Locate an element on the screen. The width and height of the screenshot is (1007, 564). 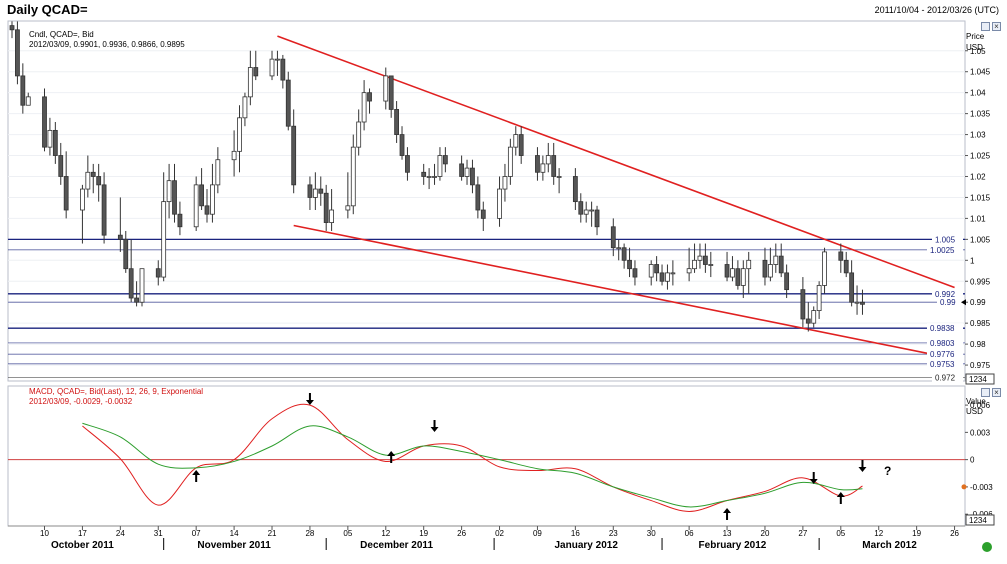
x-tick-label: 02 is located at coordinates (499, 533).